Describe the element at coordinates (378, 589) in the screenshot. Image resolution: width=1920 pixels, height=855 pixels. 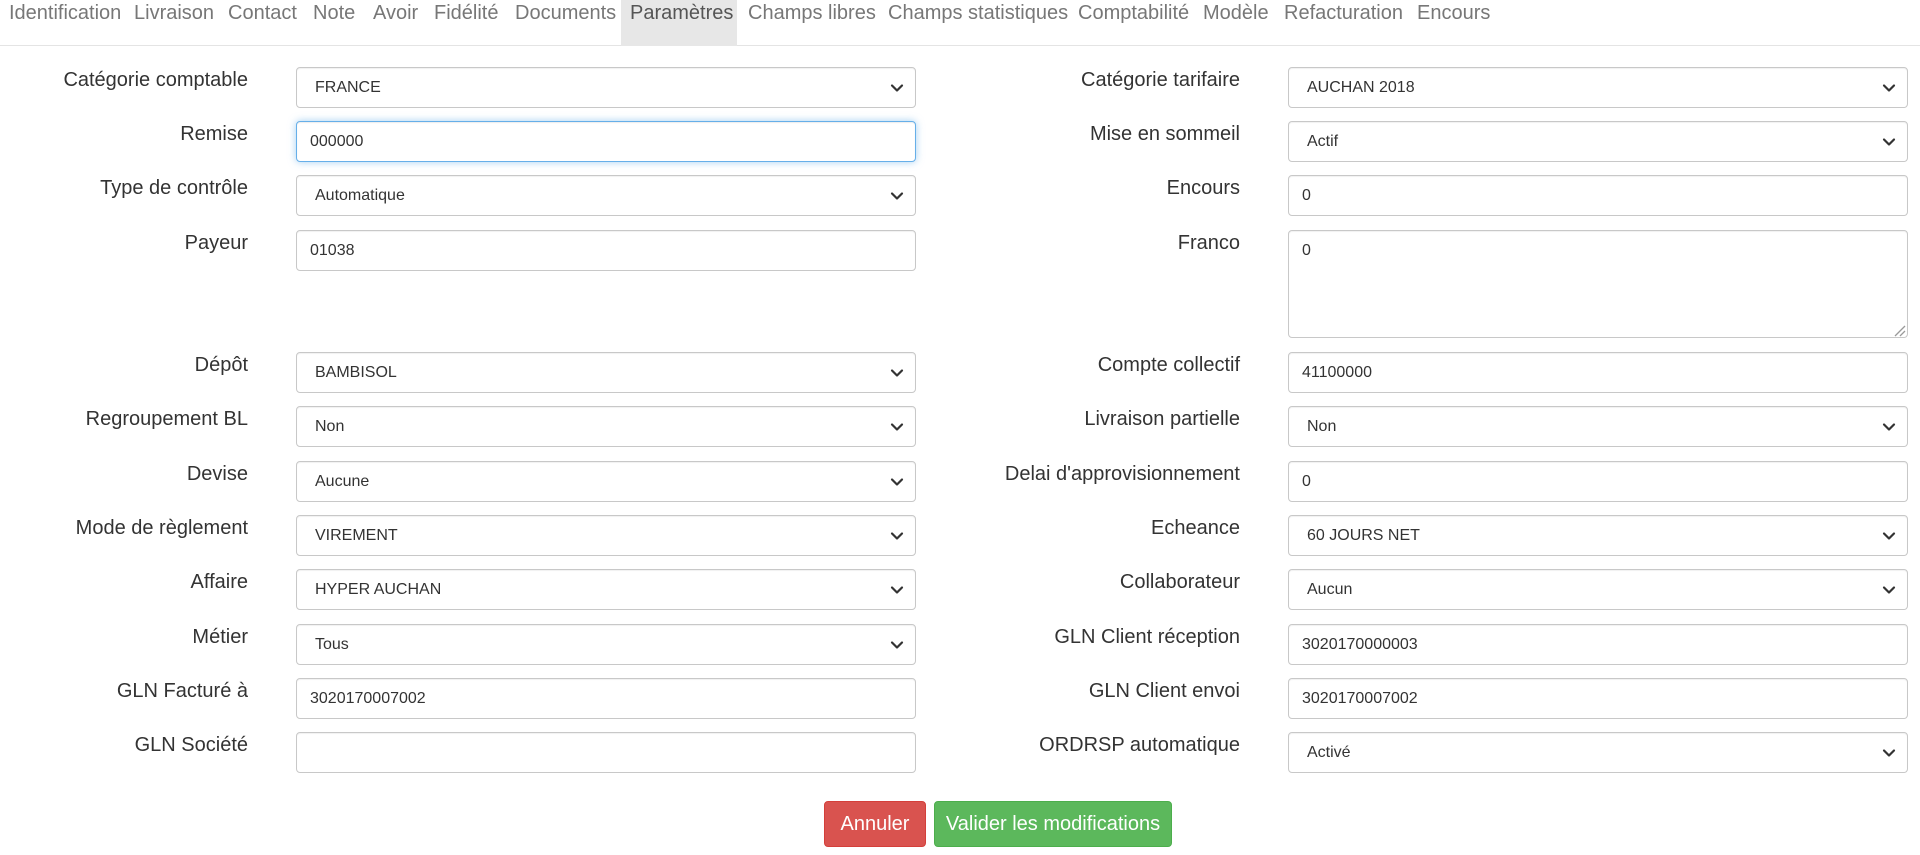
I see `affaire-value: HYPER AUCHAN` at that location.